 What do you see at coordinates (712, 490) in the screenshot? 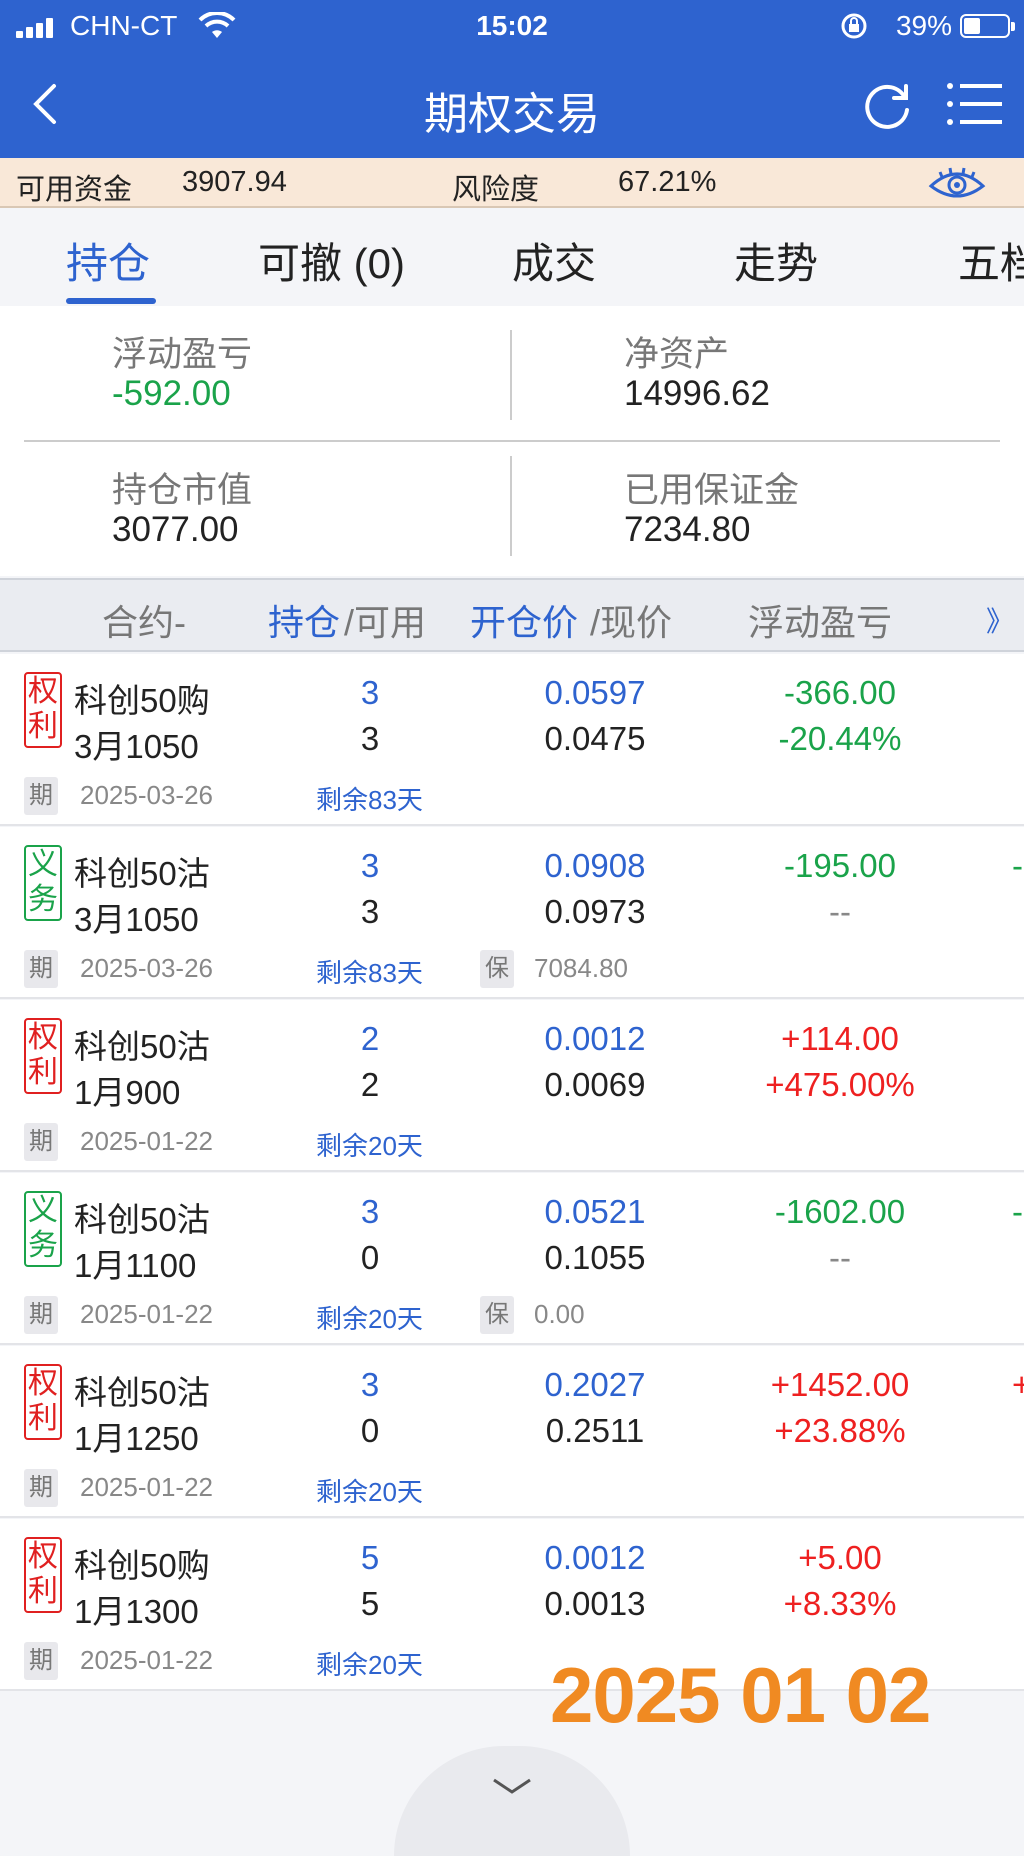
I see `margin-used-label: 已用保证金` at bounding box center [712, 490].